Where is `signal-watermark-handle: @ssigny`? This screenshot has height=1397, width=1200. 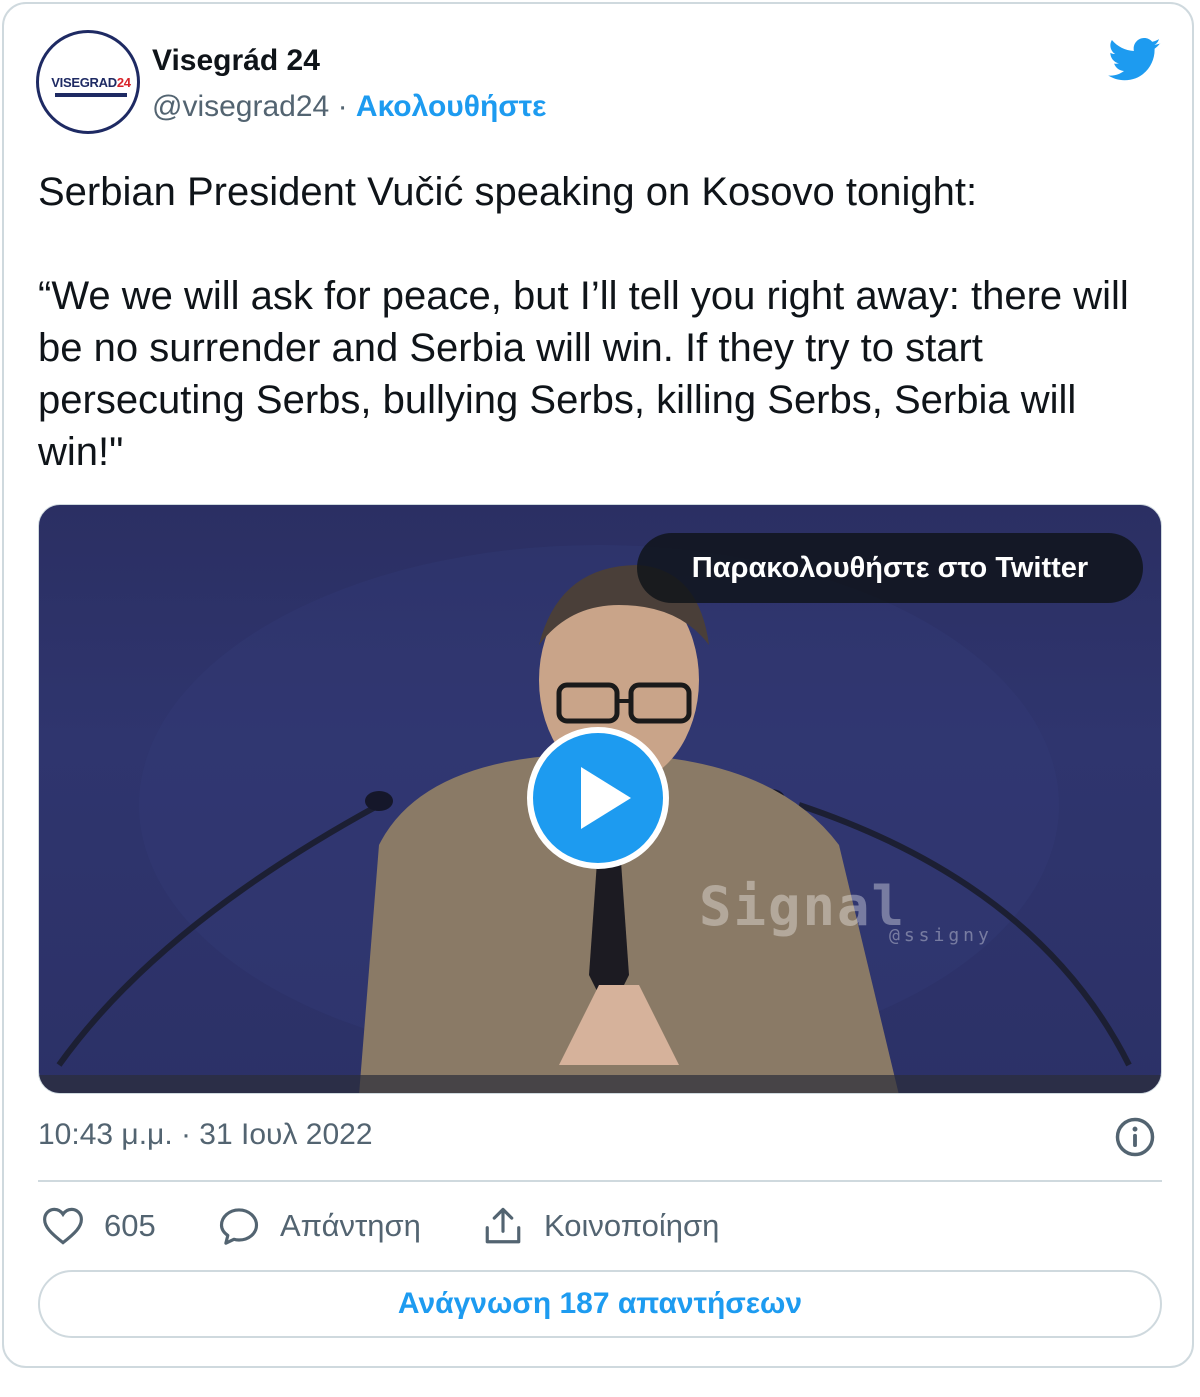 signal-watermark-handle: @ssigny is located at coordinates (941, 935).